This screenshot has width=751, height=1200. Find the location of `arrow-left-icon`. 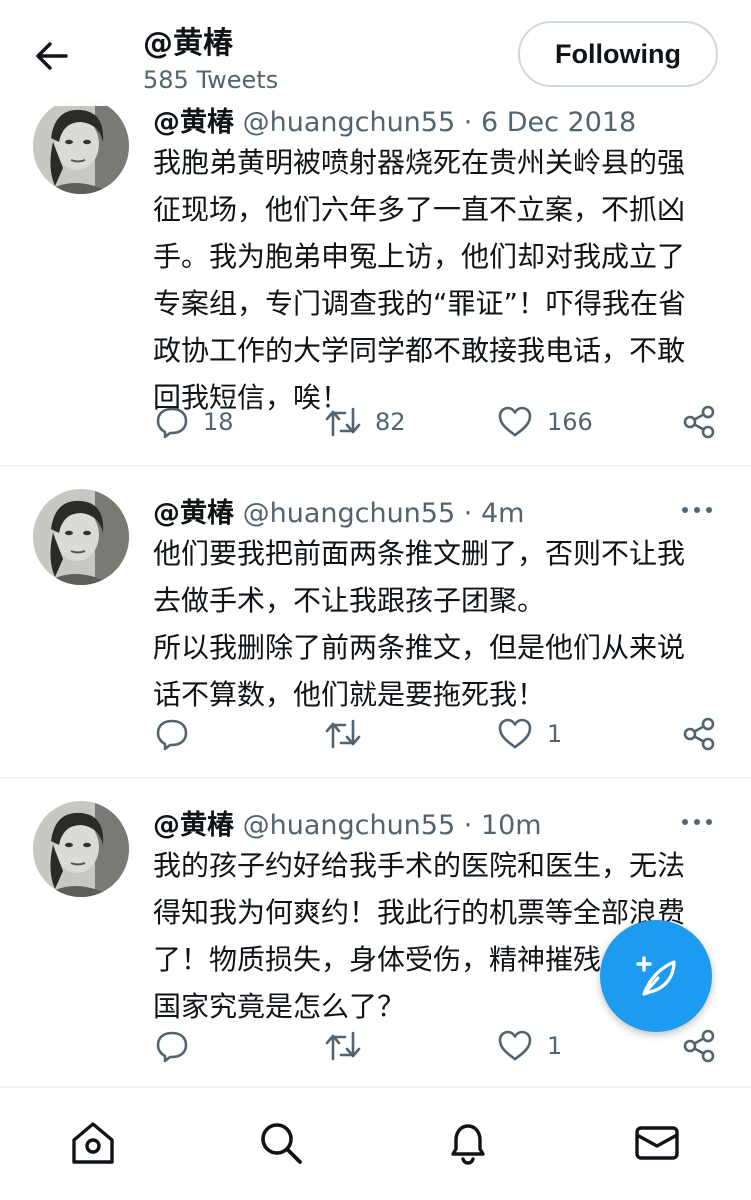

arrow-left-icon is located at coordinates (52, 56).